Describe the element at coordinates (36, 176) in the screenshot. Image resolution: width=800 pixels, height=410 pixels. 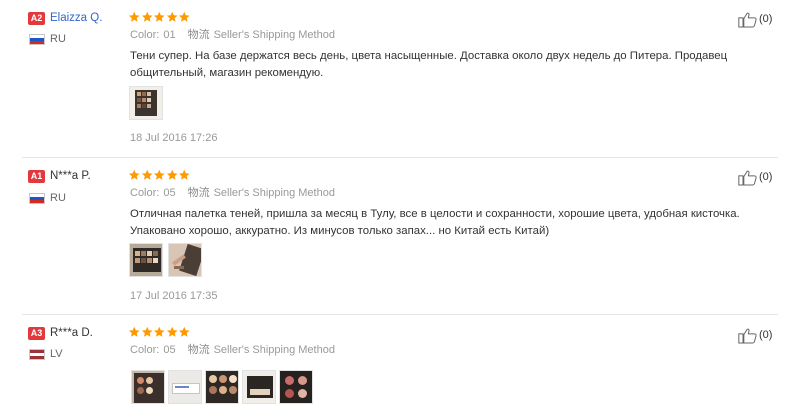
I see `buyer-level-badge: A1` at that location.